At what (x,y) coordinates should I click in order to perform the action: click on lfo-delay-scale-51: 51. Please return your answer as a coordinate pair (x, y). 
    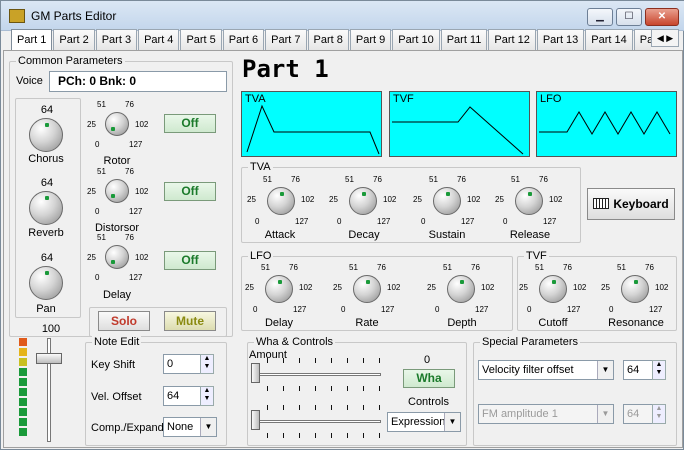
    Looking at the image, I should click on (265, 267).